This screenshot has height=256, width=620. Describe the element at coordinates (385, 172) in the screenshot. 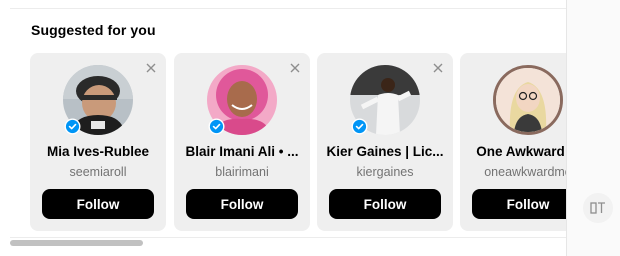

I see `suggestion-username: kiergaines` at that location.